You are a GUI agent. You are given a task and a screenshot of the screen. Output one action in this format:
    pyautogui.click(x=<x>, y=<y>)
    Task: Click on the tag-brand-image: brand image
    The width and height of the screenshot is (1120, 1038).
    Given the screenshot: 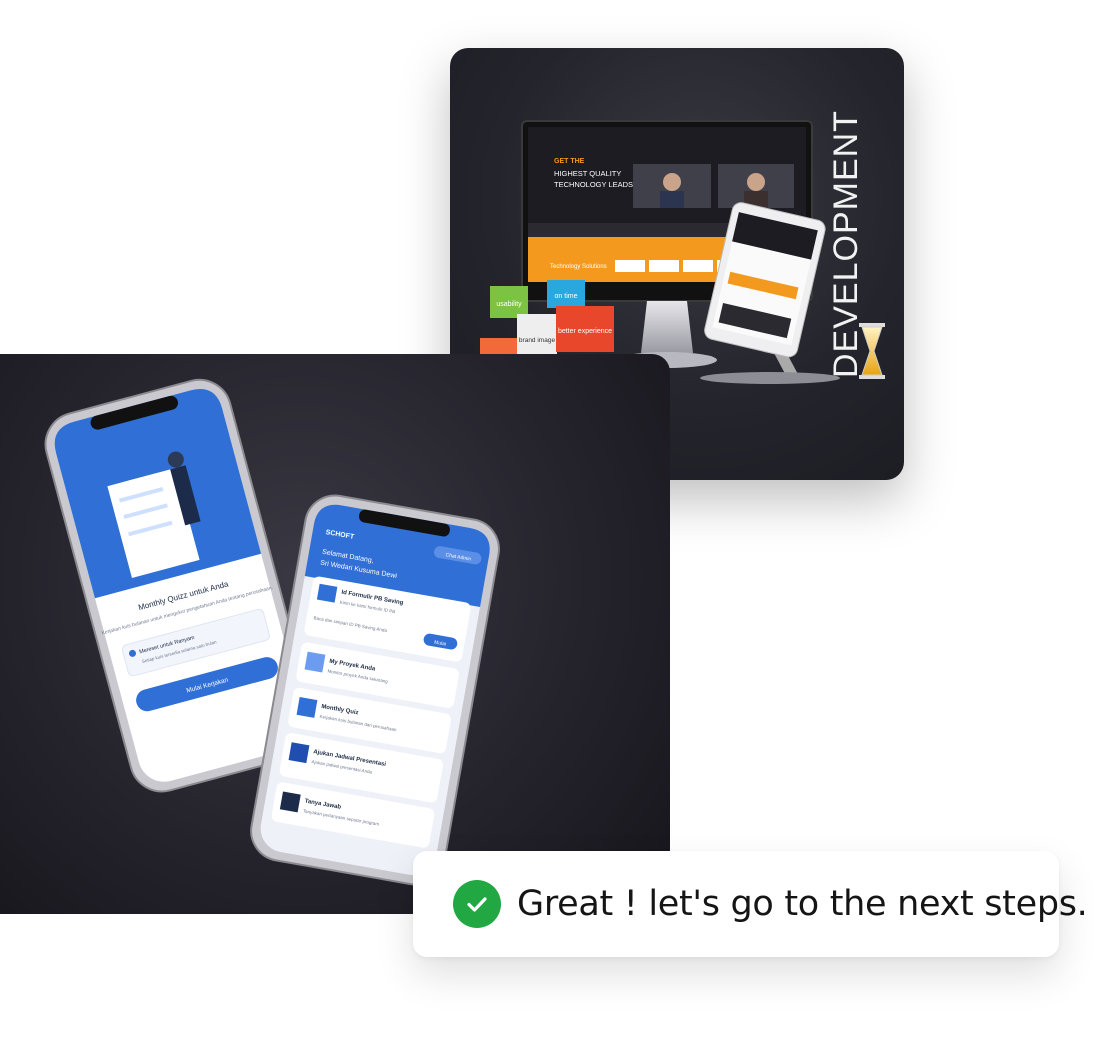 What is the action you would take?
    pyautogui.click(x=537, y=340)
    